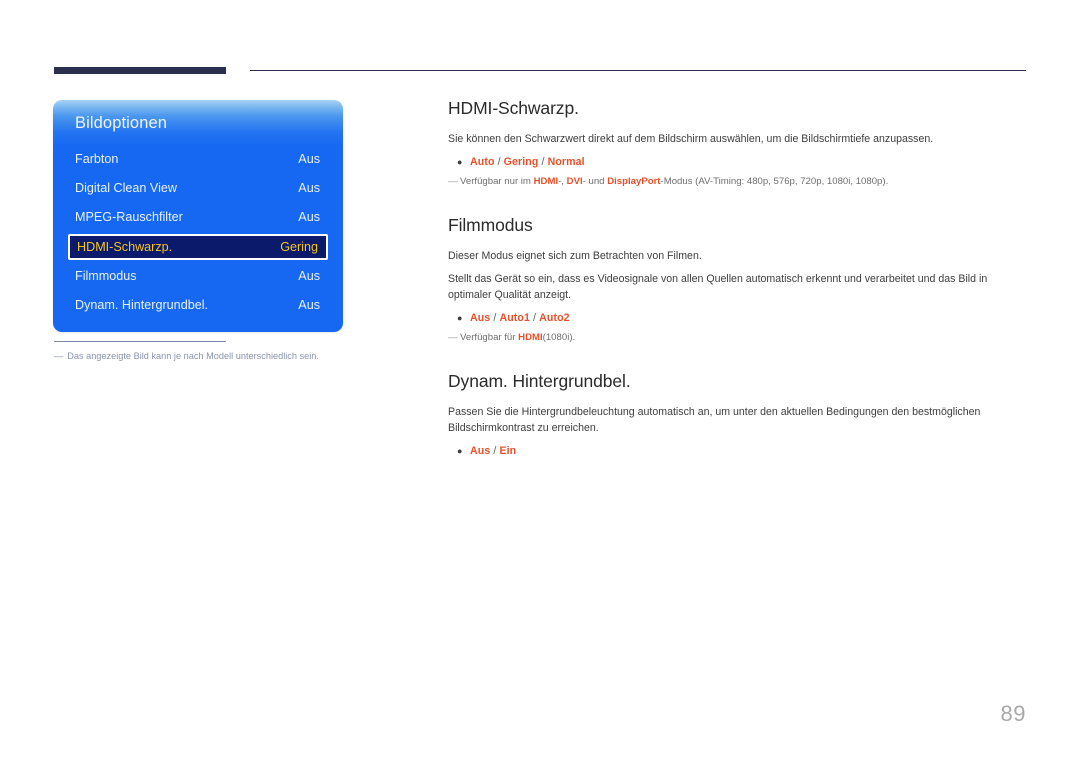 The image size is (1080, 763). I want to click on osd-row-label: Filmmodus, so click(106, 275).